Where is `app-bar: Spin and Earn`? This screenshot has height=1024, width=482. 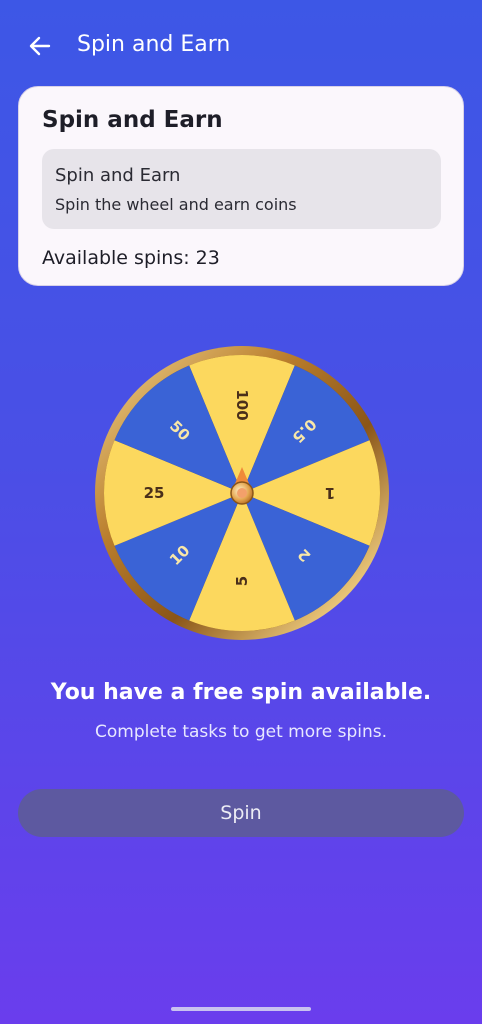 app-bar: Spin and Earn is located at coordinates (241, 46).